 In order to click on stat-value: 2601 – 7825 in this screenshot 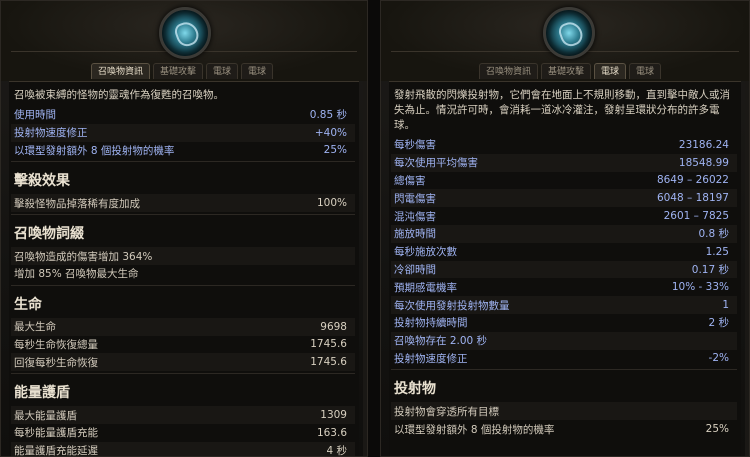, I will do `click(696, 216)`.